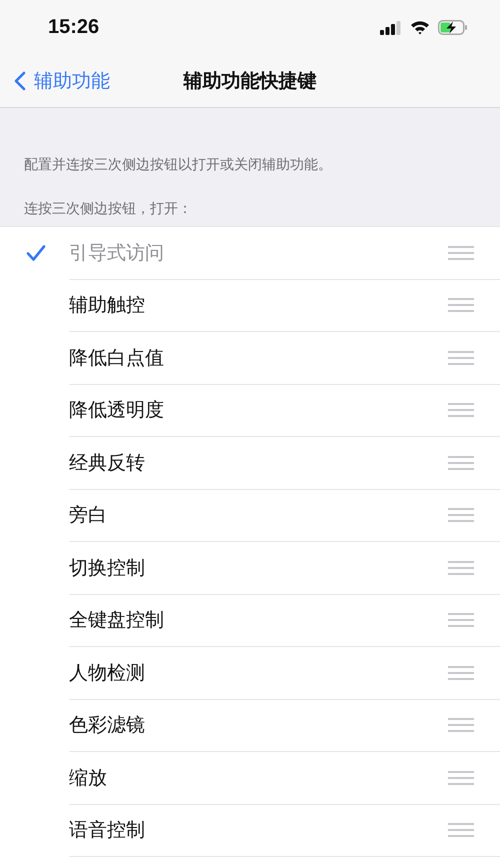 This screenshot has width=500, height=865. What do you see at coordinates (250, 620) in the screenshot?
I see `shortcut-option: 全键盘控制` at bounding box center [250, 620].